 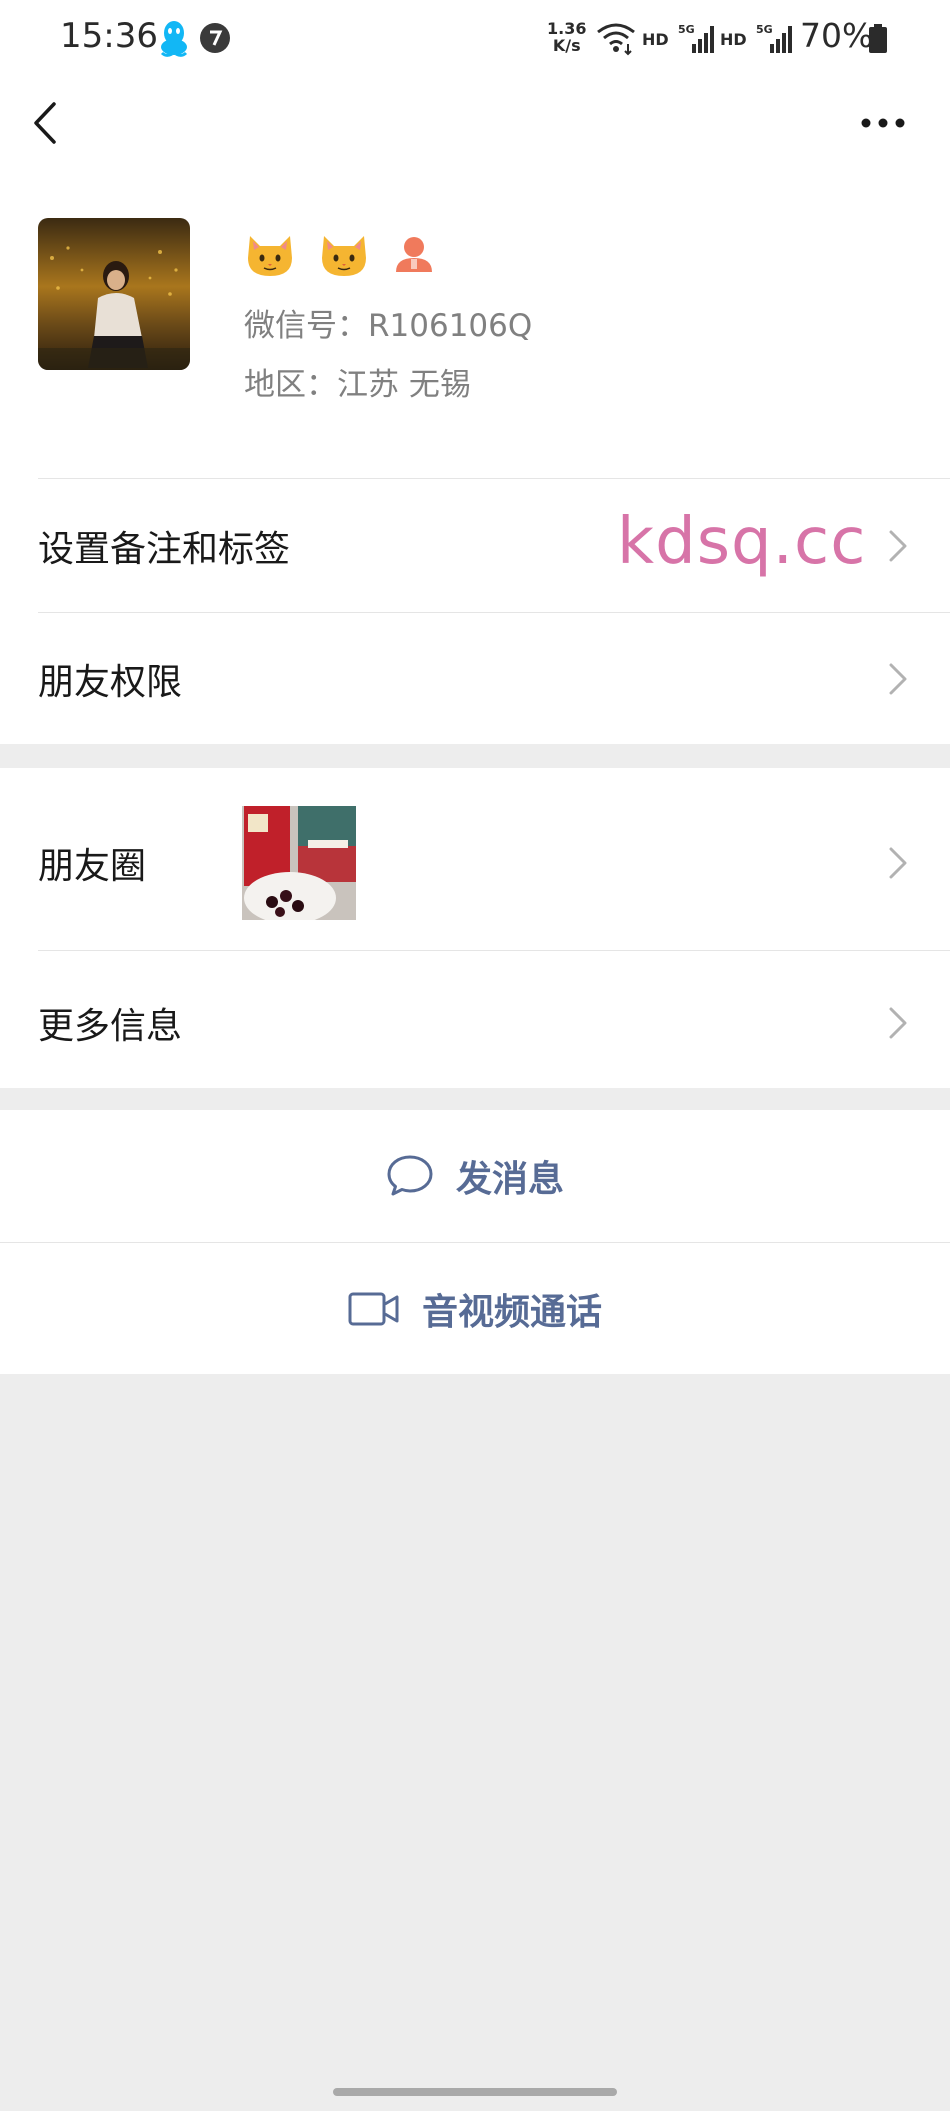 I want to click on avatar, so click(x=114, y=294).